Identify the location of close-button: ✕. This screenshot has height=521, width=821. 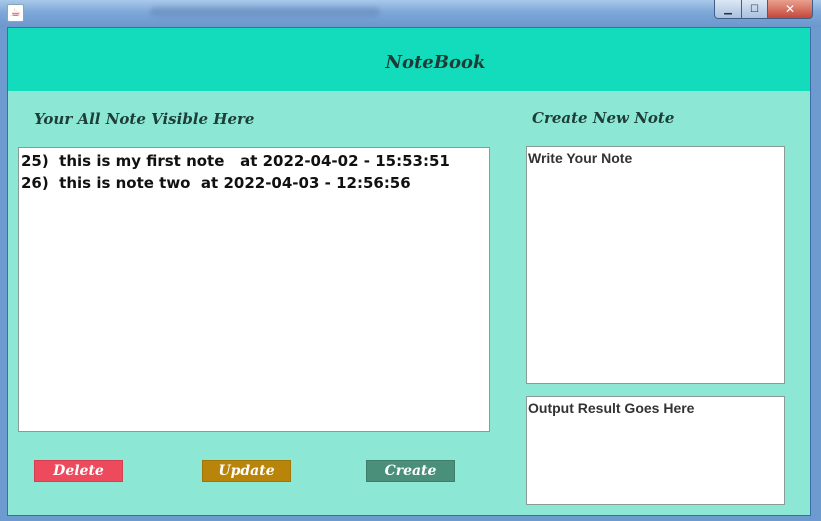
(790, 9).